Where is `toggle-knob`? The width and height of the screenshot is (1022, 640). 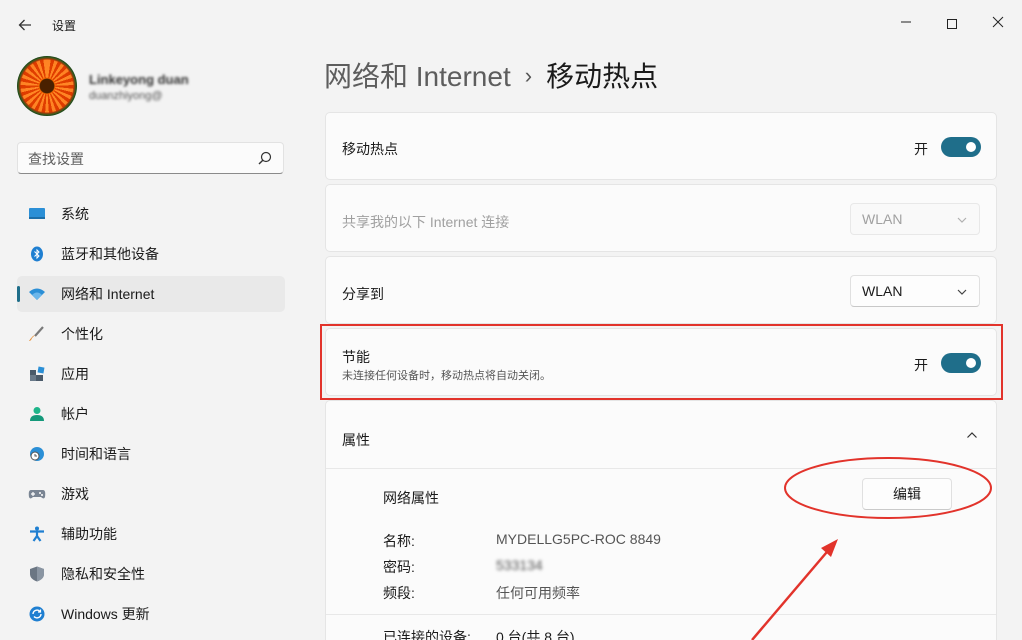
toggle-knob is located at coordinates (971, 147).